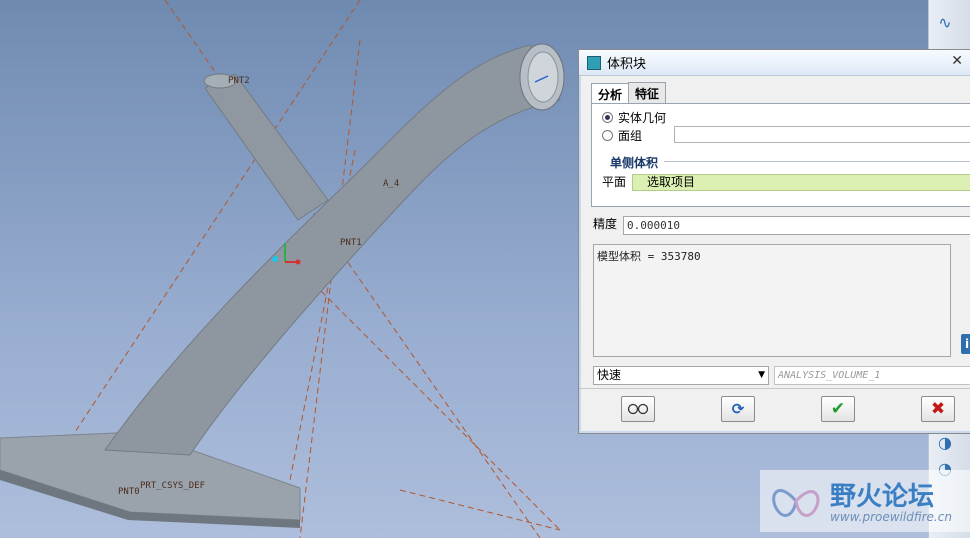 This screenshot has height=538, width=970. Describe the element at coordinates (351, 243) in the screenshot. I see `datum-label-pnt1: PNT1` at that location.